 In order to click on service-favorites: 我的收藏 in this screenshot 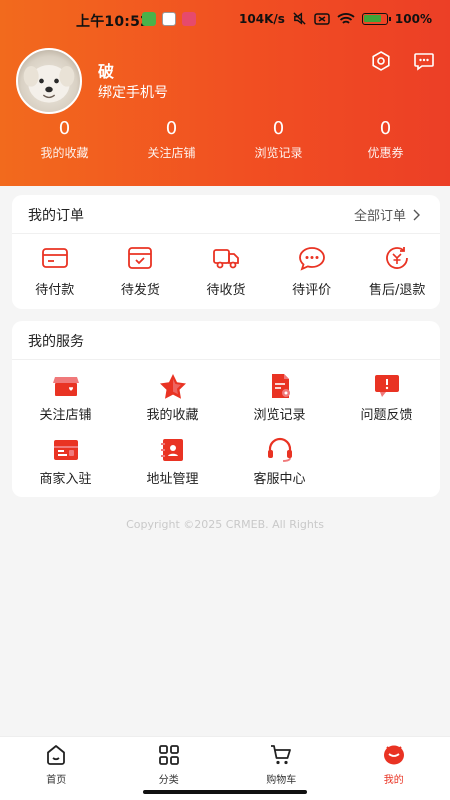, I will do `click(172, 405)`.